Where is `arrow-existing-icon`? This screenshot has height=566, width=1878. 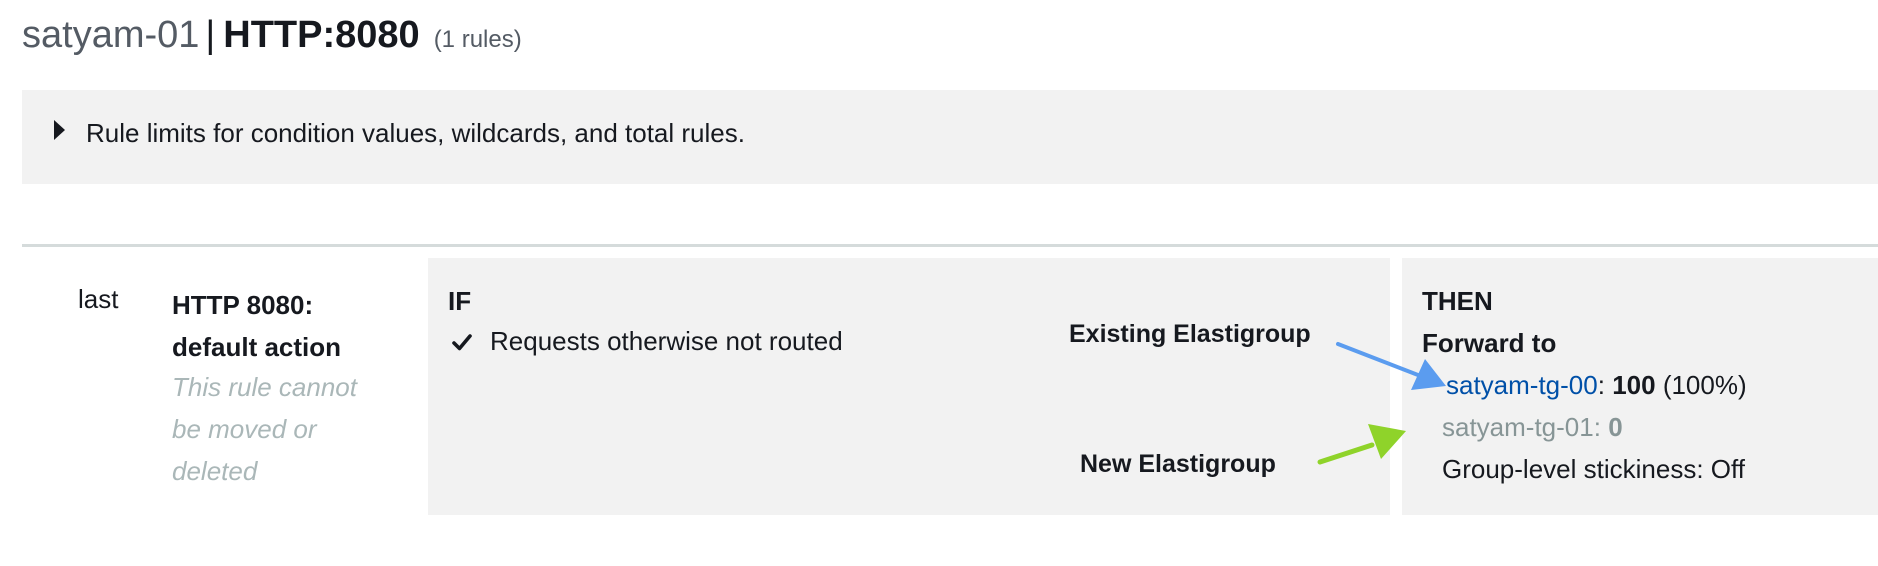
arrow-existing-icon is located at coordinates (1391, 366).